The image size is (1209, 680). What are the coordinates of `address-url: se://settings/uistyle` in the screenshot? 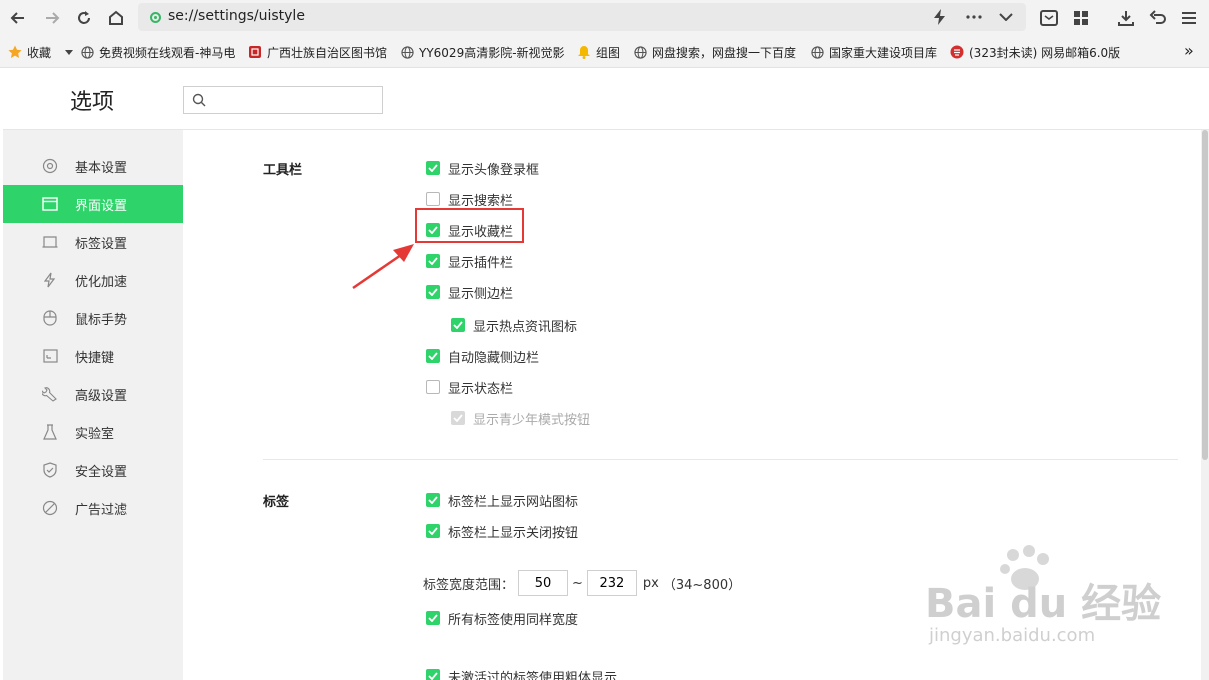 It's located at (236, 16).